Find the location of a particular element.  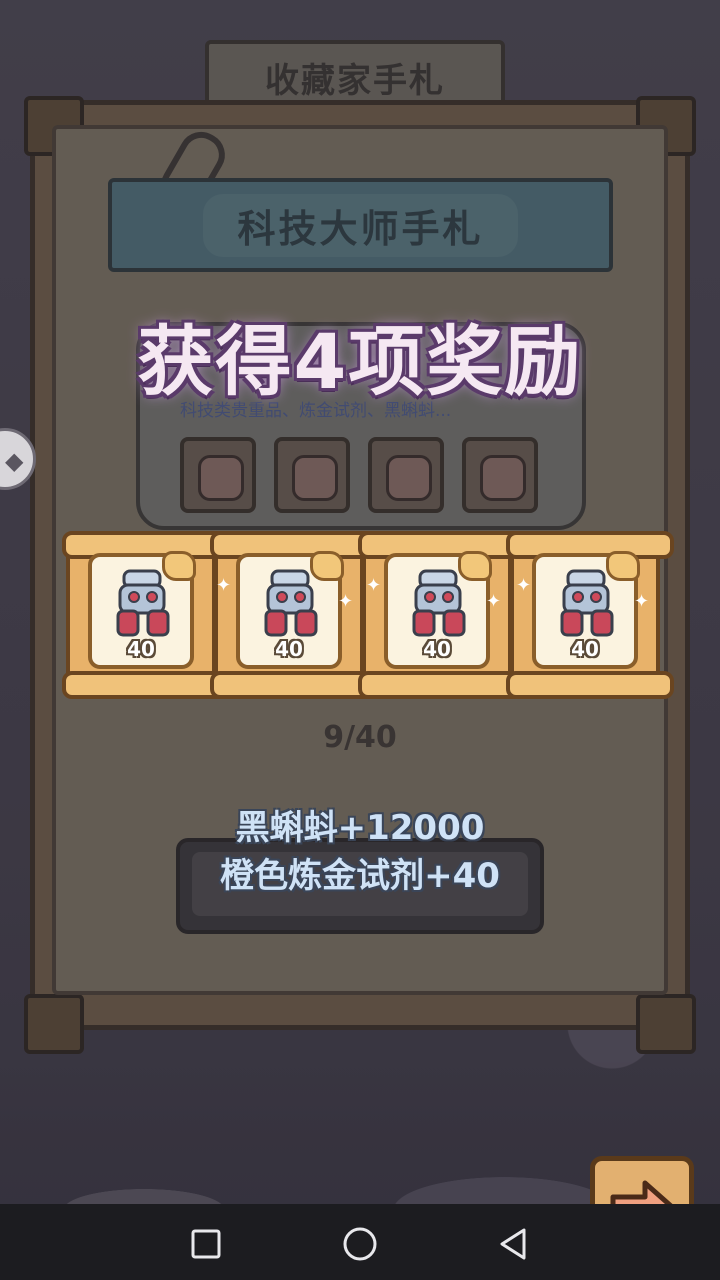

triangle-back-icon is located at coordinates (514, 1244).